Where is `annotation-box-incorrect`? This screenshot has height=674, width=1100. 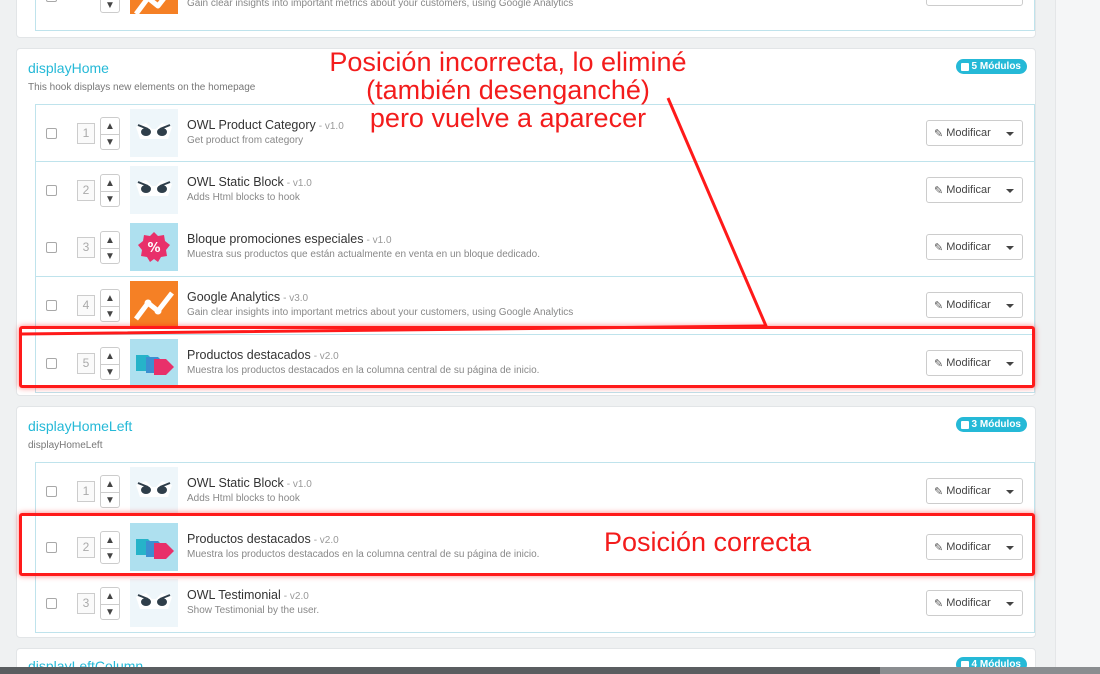 annotation-box-incorrect is located at coordinates (527, 357).